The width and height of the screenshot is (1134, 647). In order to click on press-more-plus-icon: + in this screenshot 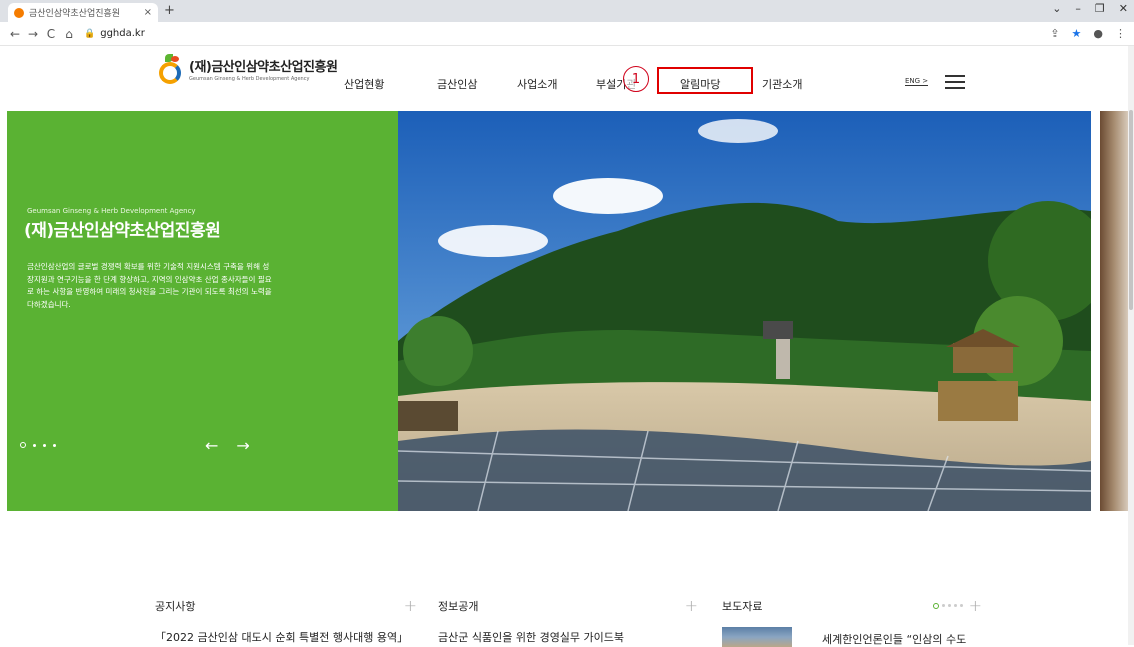, I will do `click(975, 605)`.